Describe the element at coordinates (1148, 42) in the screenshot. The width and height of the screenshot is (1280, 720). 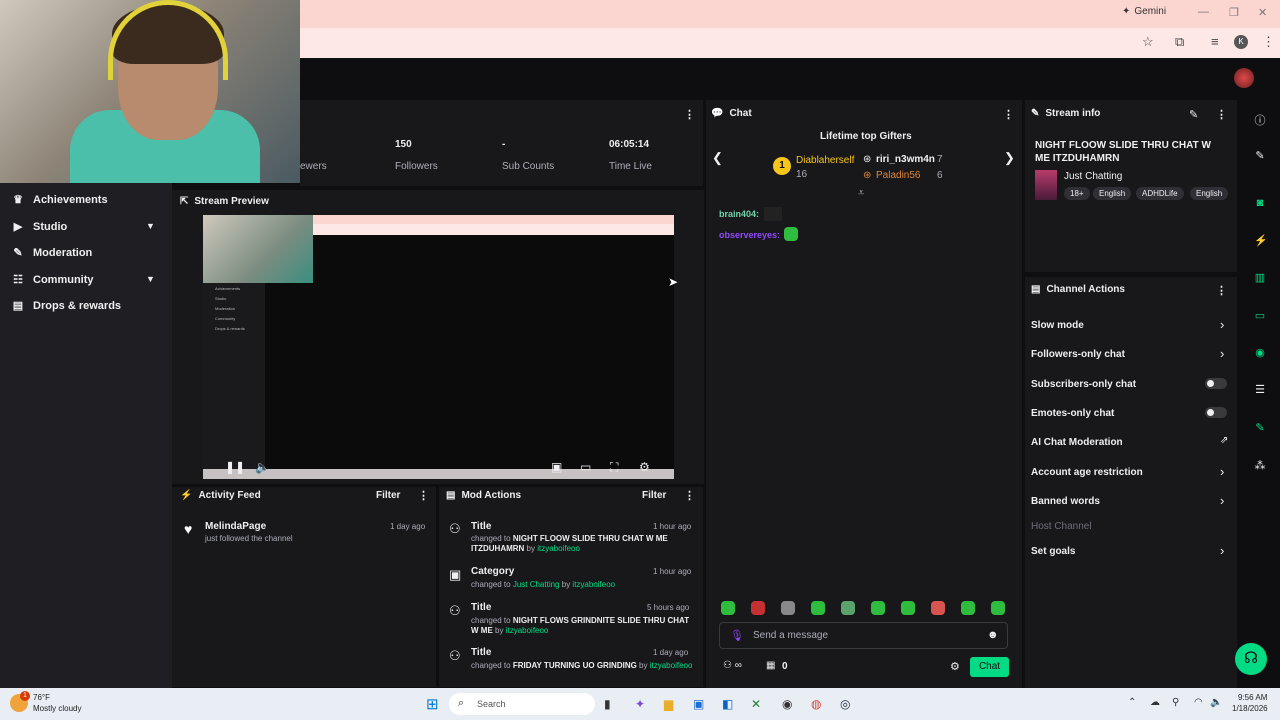
I see `star-icon: ☆` at that location.